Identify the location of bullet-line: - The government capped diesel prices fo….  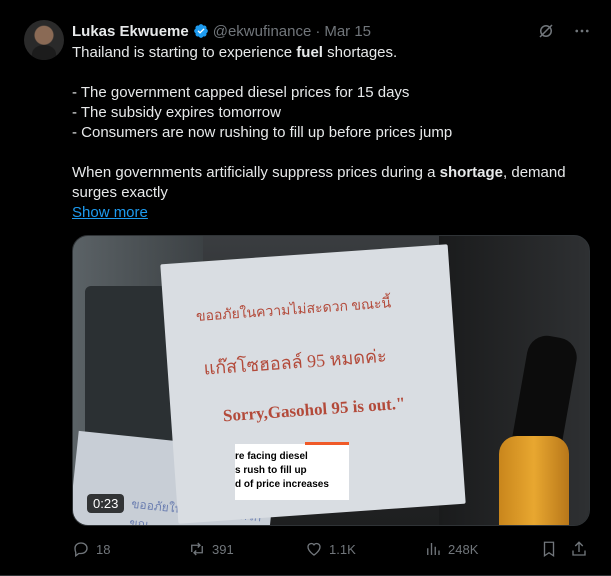
(241, 92).